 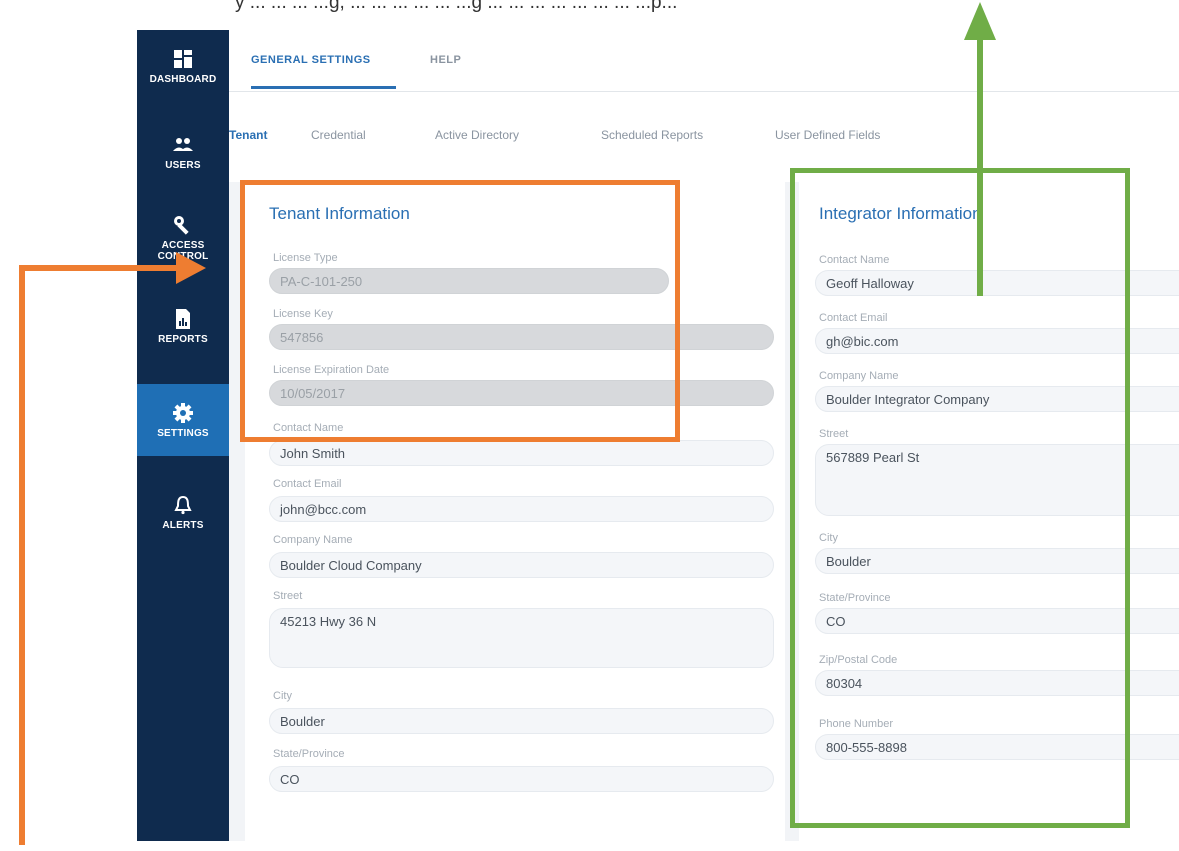 What do you see at coordinates (980, 149) in the screenshot?
I see `green-arrow` at bounding box center [980, 149].